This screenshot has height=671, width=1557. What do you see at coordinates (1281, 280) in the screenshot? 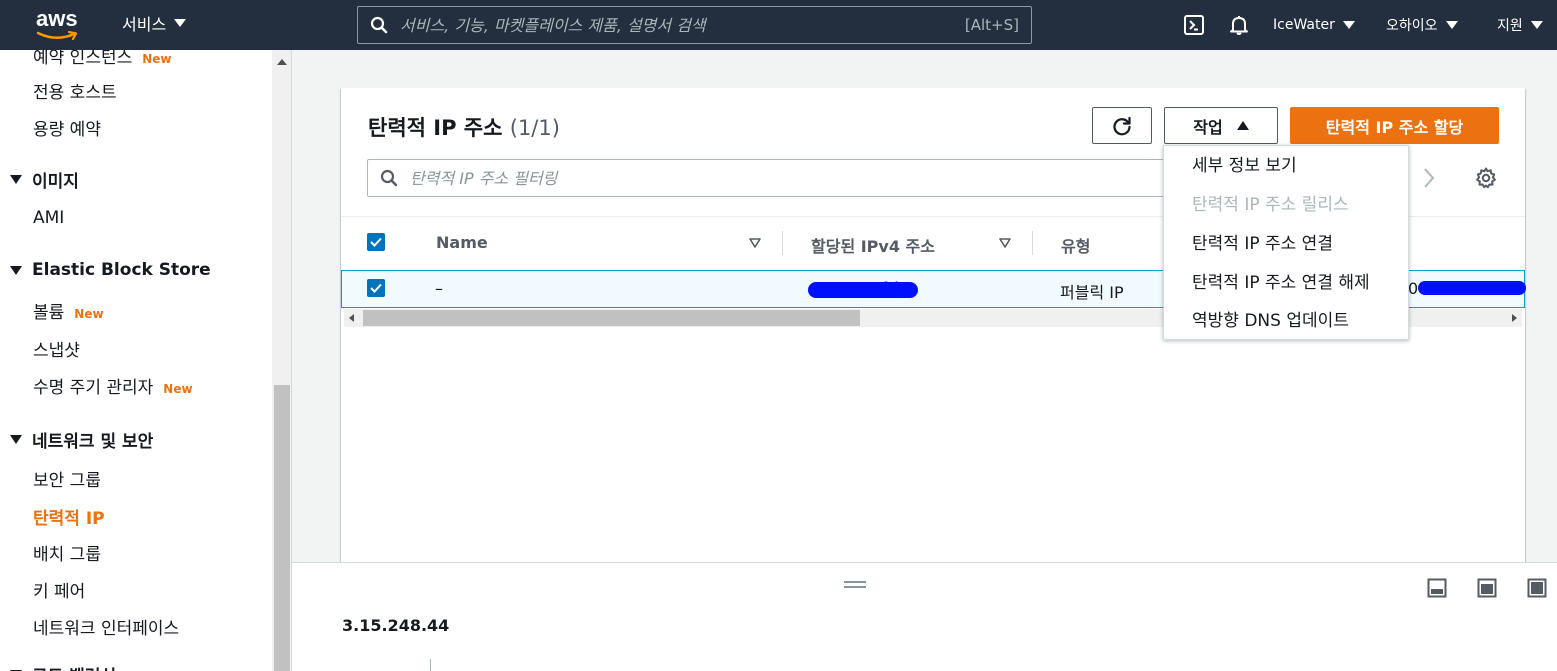
I see `menu-item-disassociate: 탄력적 IP 주소 연결 해제` at bounding box center [1281, 280].